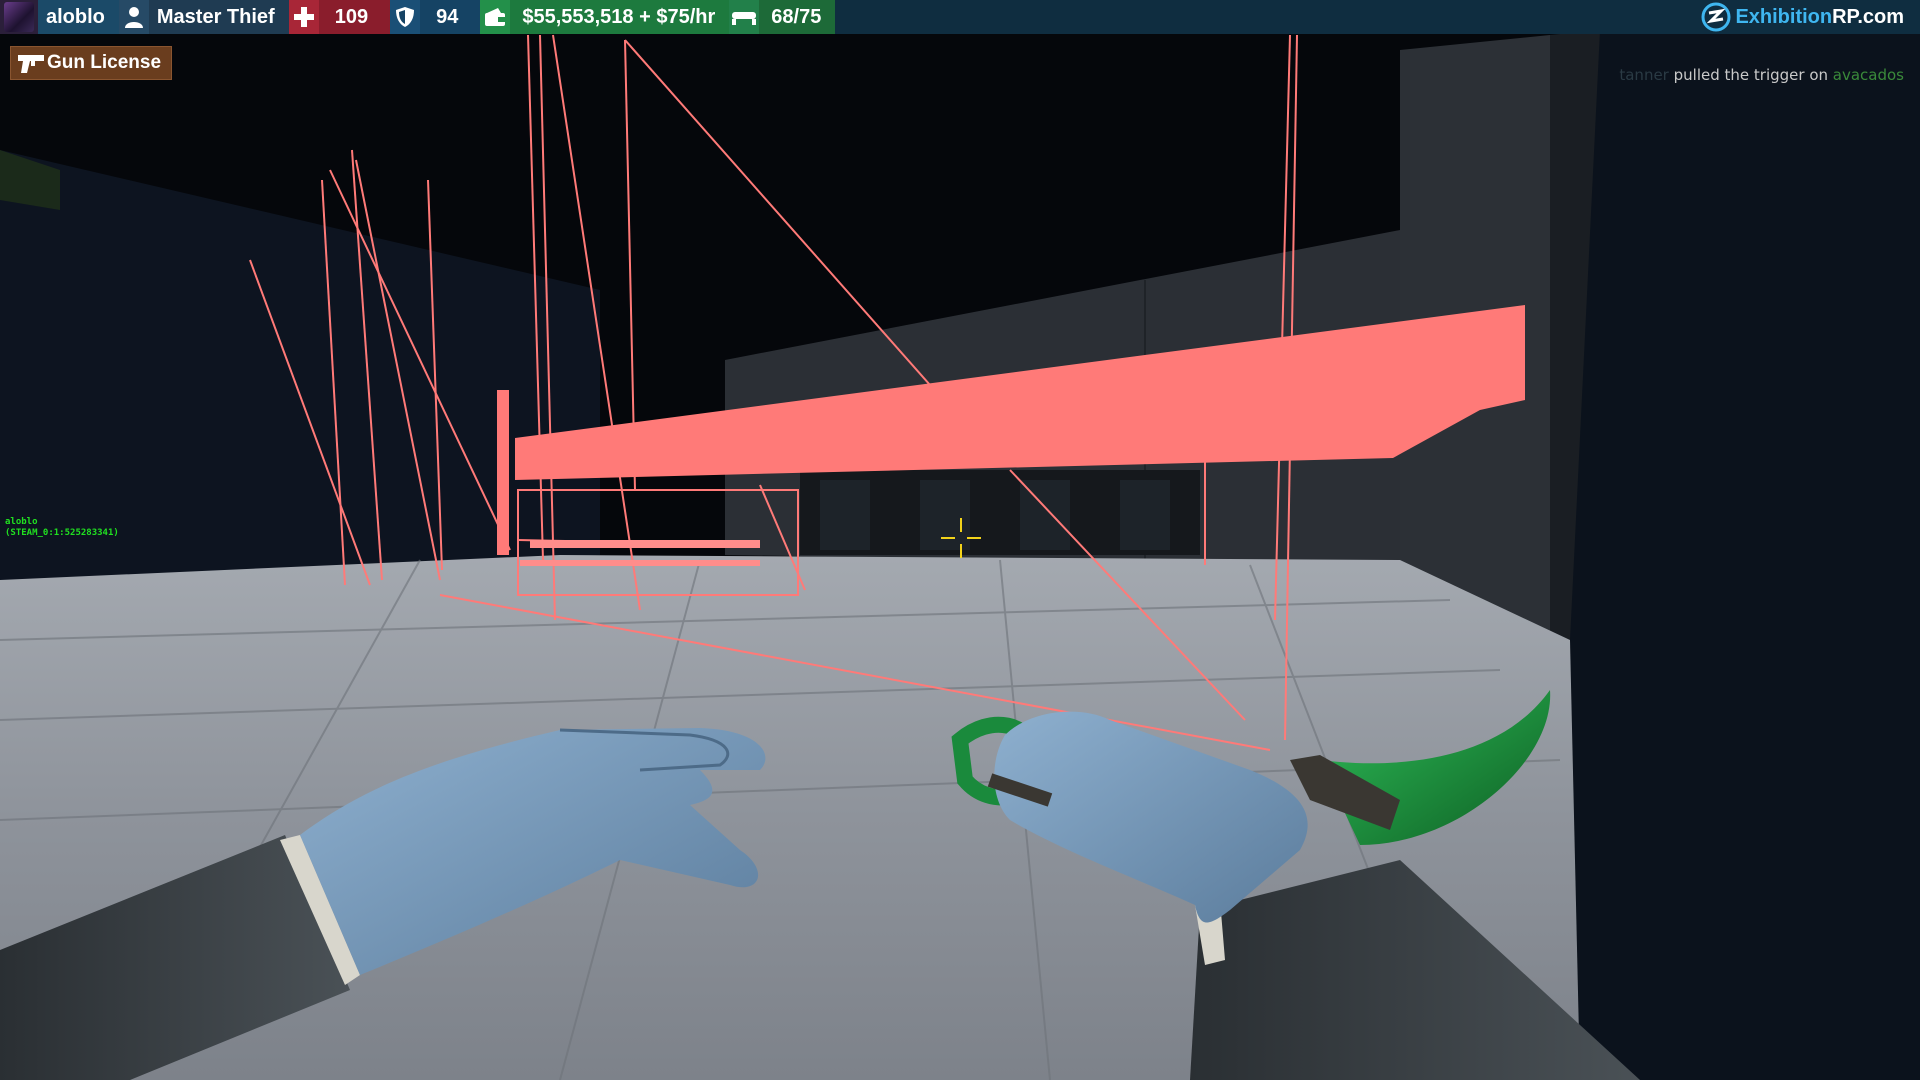 This screenshot has height=1080, width=1920. I want to click on pistol-icon, so click(31, 63).